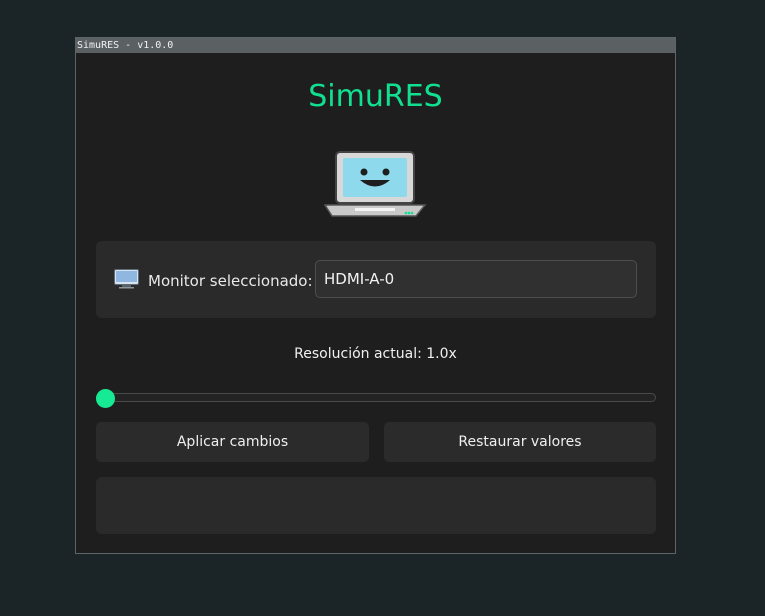 Image resolution: width=765 pixels, height=616 pixels. Describe the element at coordinates (105, 398) in the screenshot. I see `slider-thumb` at that location.